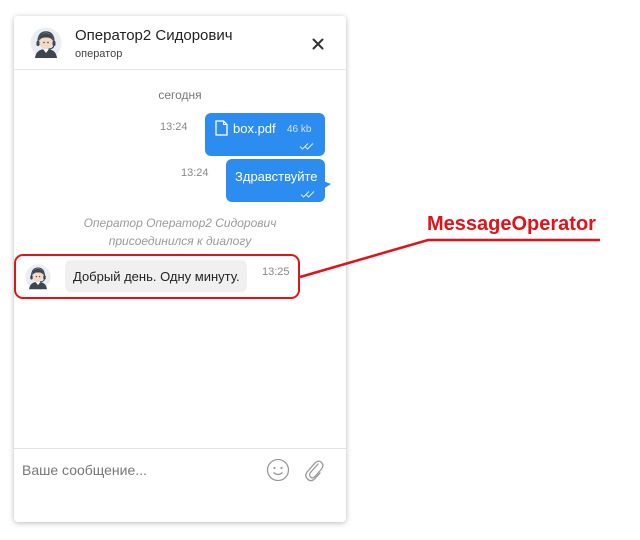 Image resolution: width=640 pixels, height=540 pixels. Describe the element at coordinates (299, 129) in the screenshot. I see `file-size: 46 kb` at that location.